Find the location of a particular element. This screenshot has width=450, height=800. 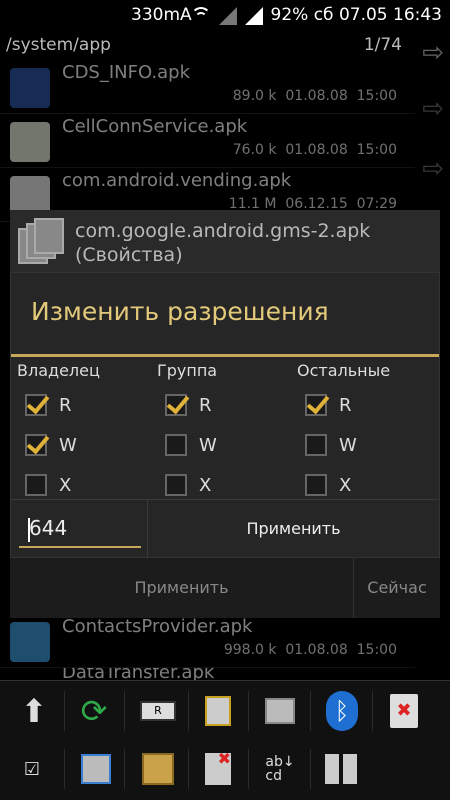

delete-icon: ✖ is located at coordinates (404, 711).